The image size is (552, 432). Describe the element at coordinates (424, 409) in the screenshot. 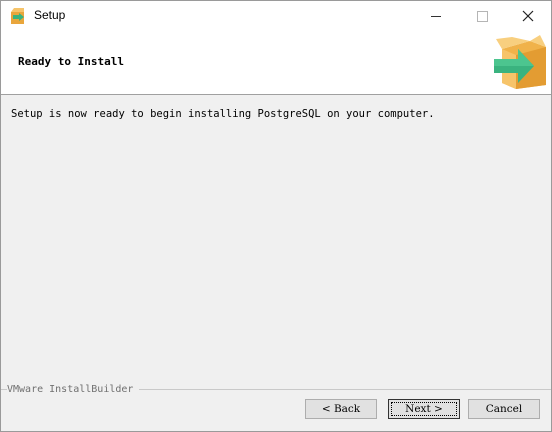

I see `next-button: Next >` at that location.